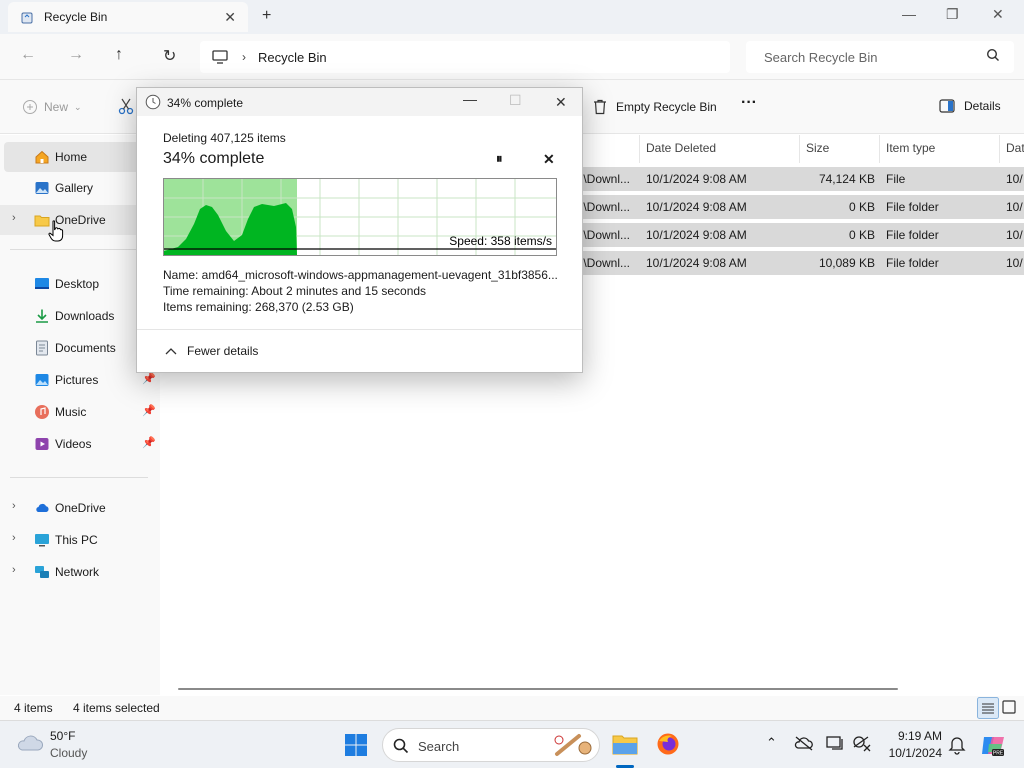 This screenshot has width=1024, height=768. I want to click on title-bar: Recycle Bin ✕ + — ❐ ✕, so click(512, 17).